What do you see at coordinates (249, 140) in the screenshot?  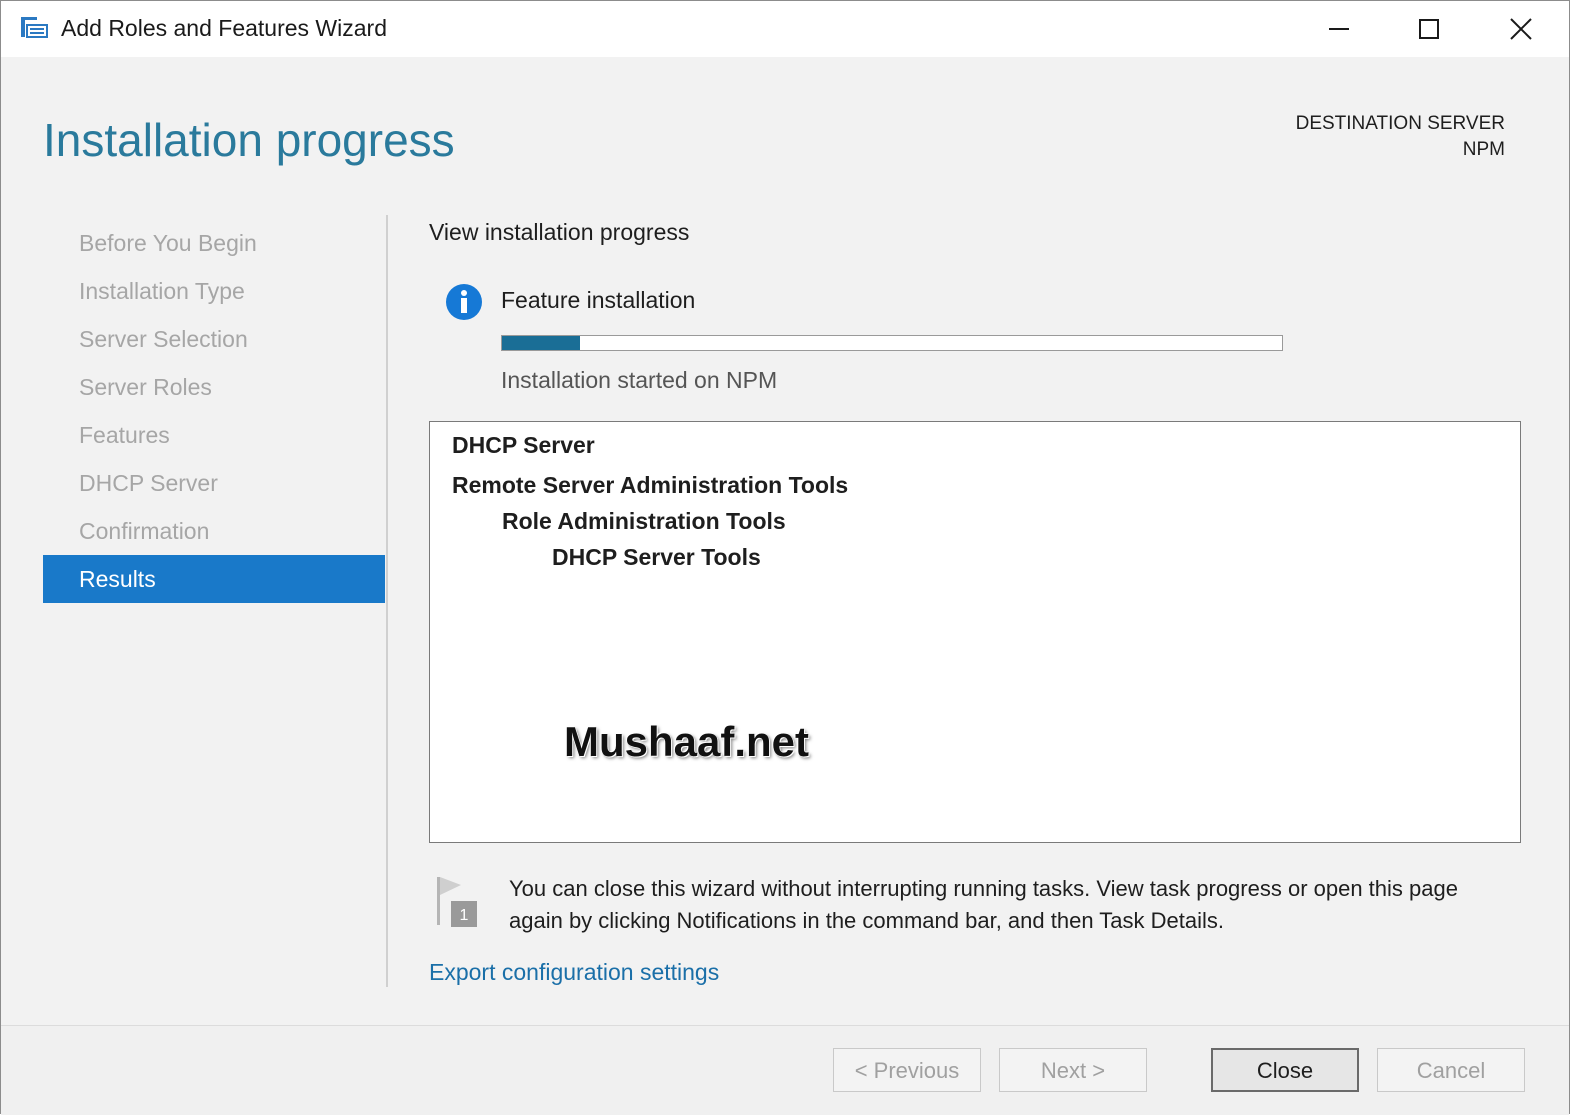 I see `page-title: Installation progress` at bounding box center [249, 140].